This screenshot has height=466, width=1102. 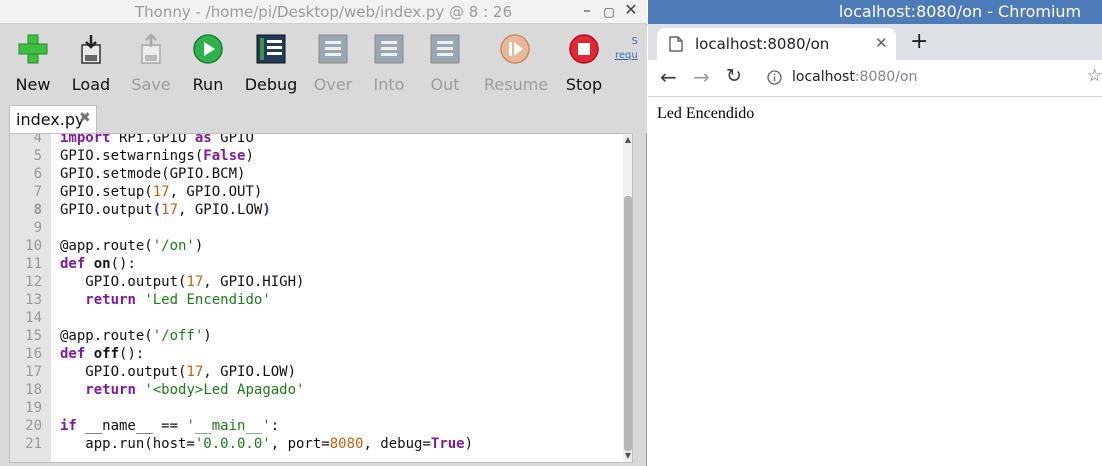 I want to click on code-line: return 'Led Encendido', so click(x=165, y=300).